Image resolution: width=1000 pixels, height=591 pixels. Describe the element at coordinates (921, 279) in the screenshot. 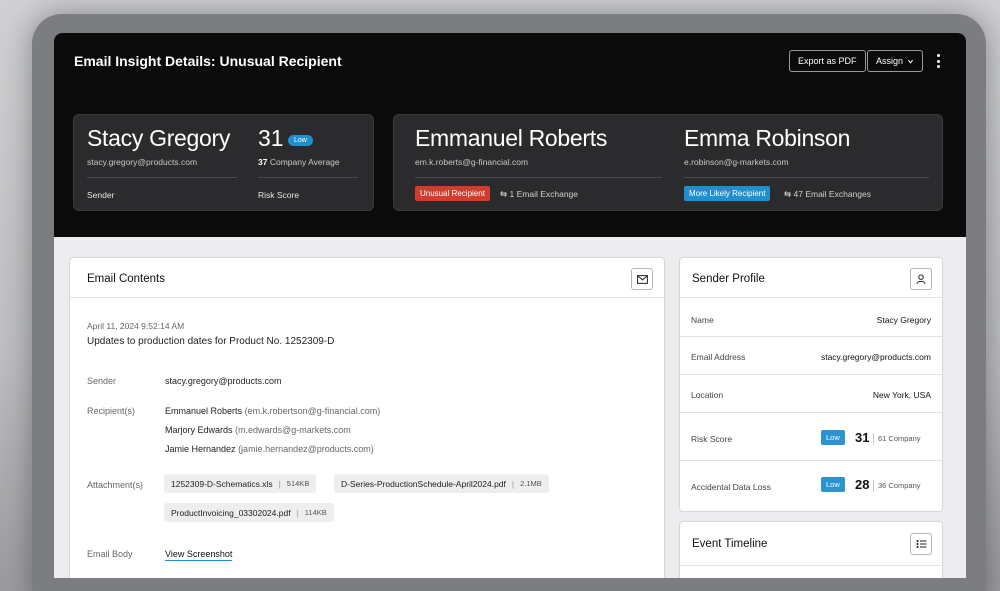

I see `user-icon` at that location.